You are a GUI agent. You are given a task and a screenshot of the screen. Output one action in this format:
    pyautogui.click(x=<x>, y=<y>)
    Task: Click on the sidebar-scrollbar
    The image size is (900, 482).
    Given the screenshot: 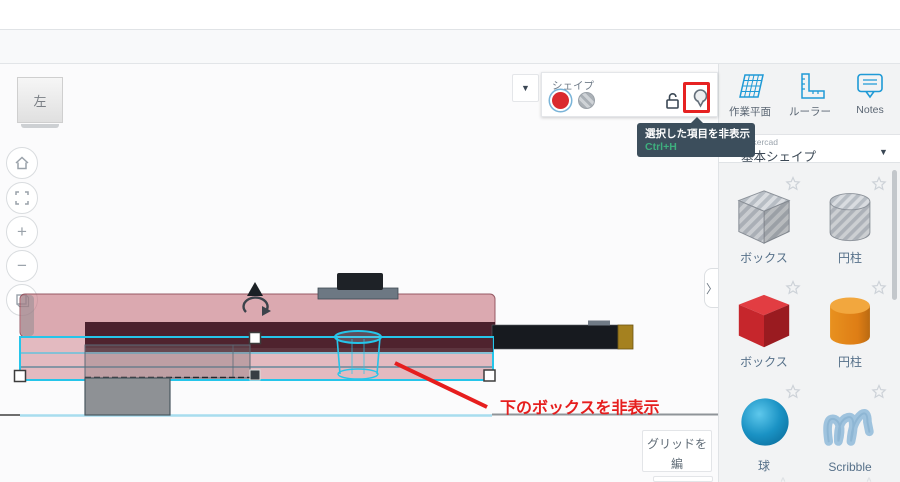 What is the action you would take?
    pyautogui.click(x=894, y=235)
    